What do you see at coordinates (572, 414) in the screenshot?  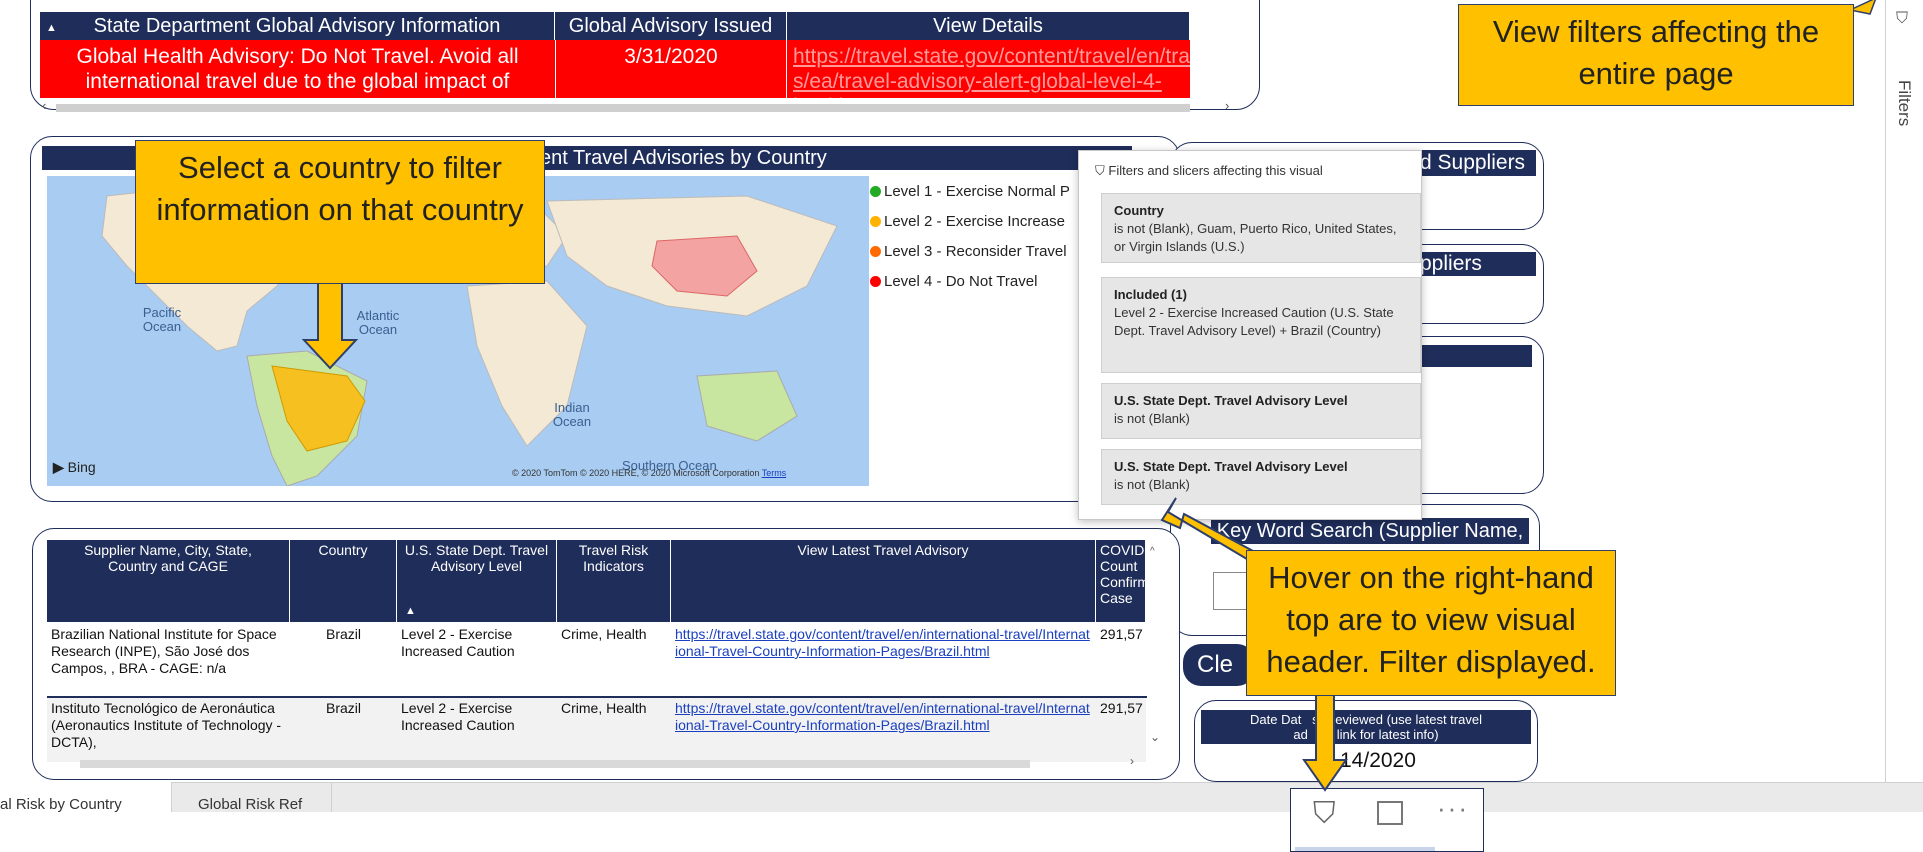 I see `ocean-label-indian: Indian Ocean` at bounding box center [572, 414].